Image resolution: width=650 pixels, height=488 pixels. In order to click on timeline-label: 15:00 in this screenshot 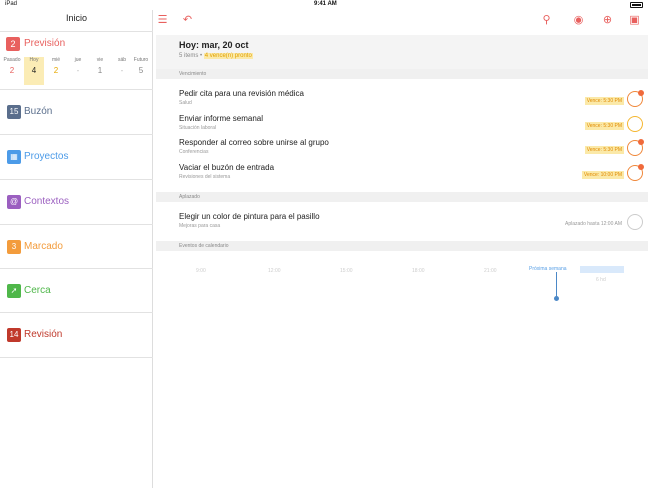, I will do `click(346, 271)`.